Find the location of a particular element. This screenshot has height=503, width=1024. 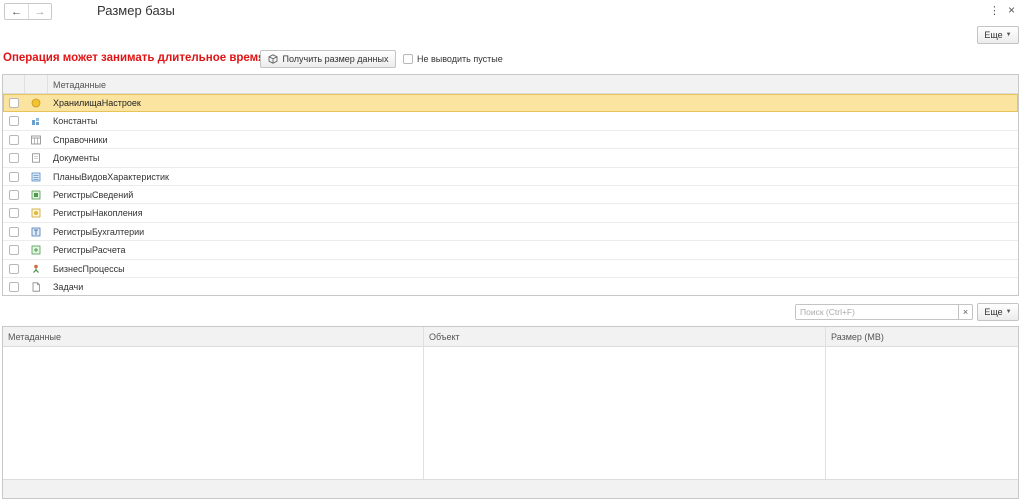

tree-row: Документы is located at coordinates (510, 158).